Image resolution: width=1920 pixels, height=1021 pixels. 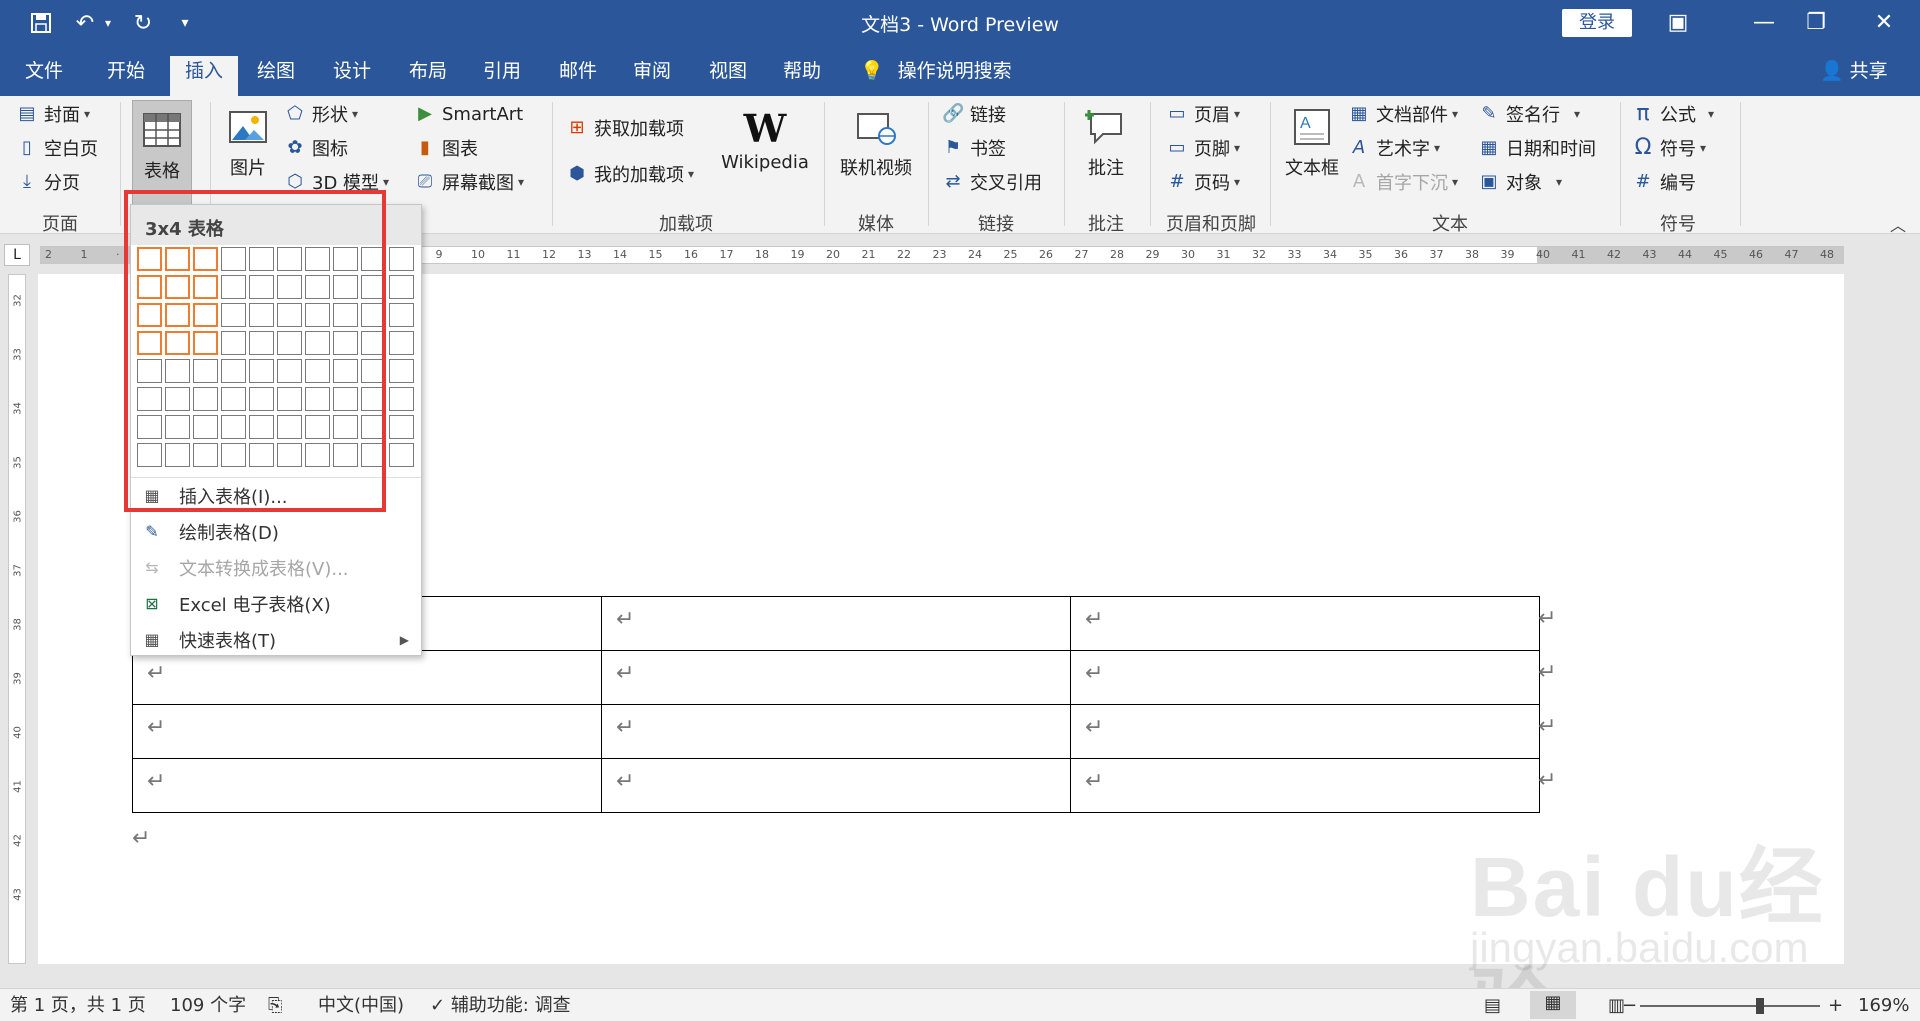 I want to click on textbox-button: A 文本框, so click(x=1312, y=143).